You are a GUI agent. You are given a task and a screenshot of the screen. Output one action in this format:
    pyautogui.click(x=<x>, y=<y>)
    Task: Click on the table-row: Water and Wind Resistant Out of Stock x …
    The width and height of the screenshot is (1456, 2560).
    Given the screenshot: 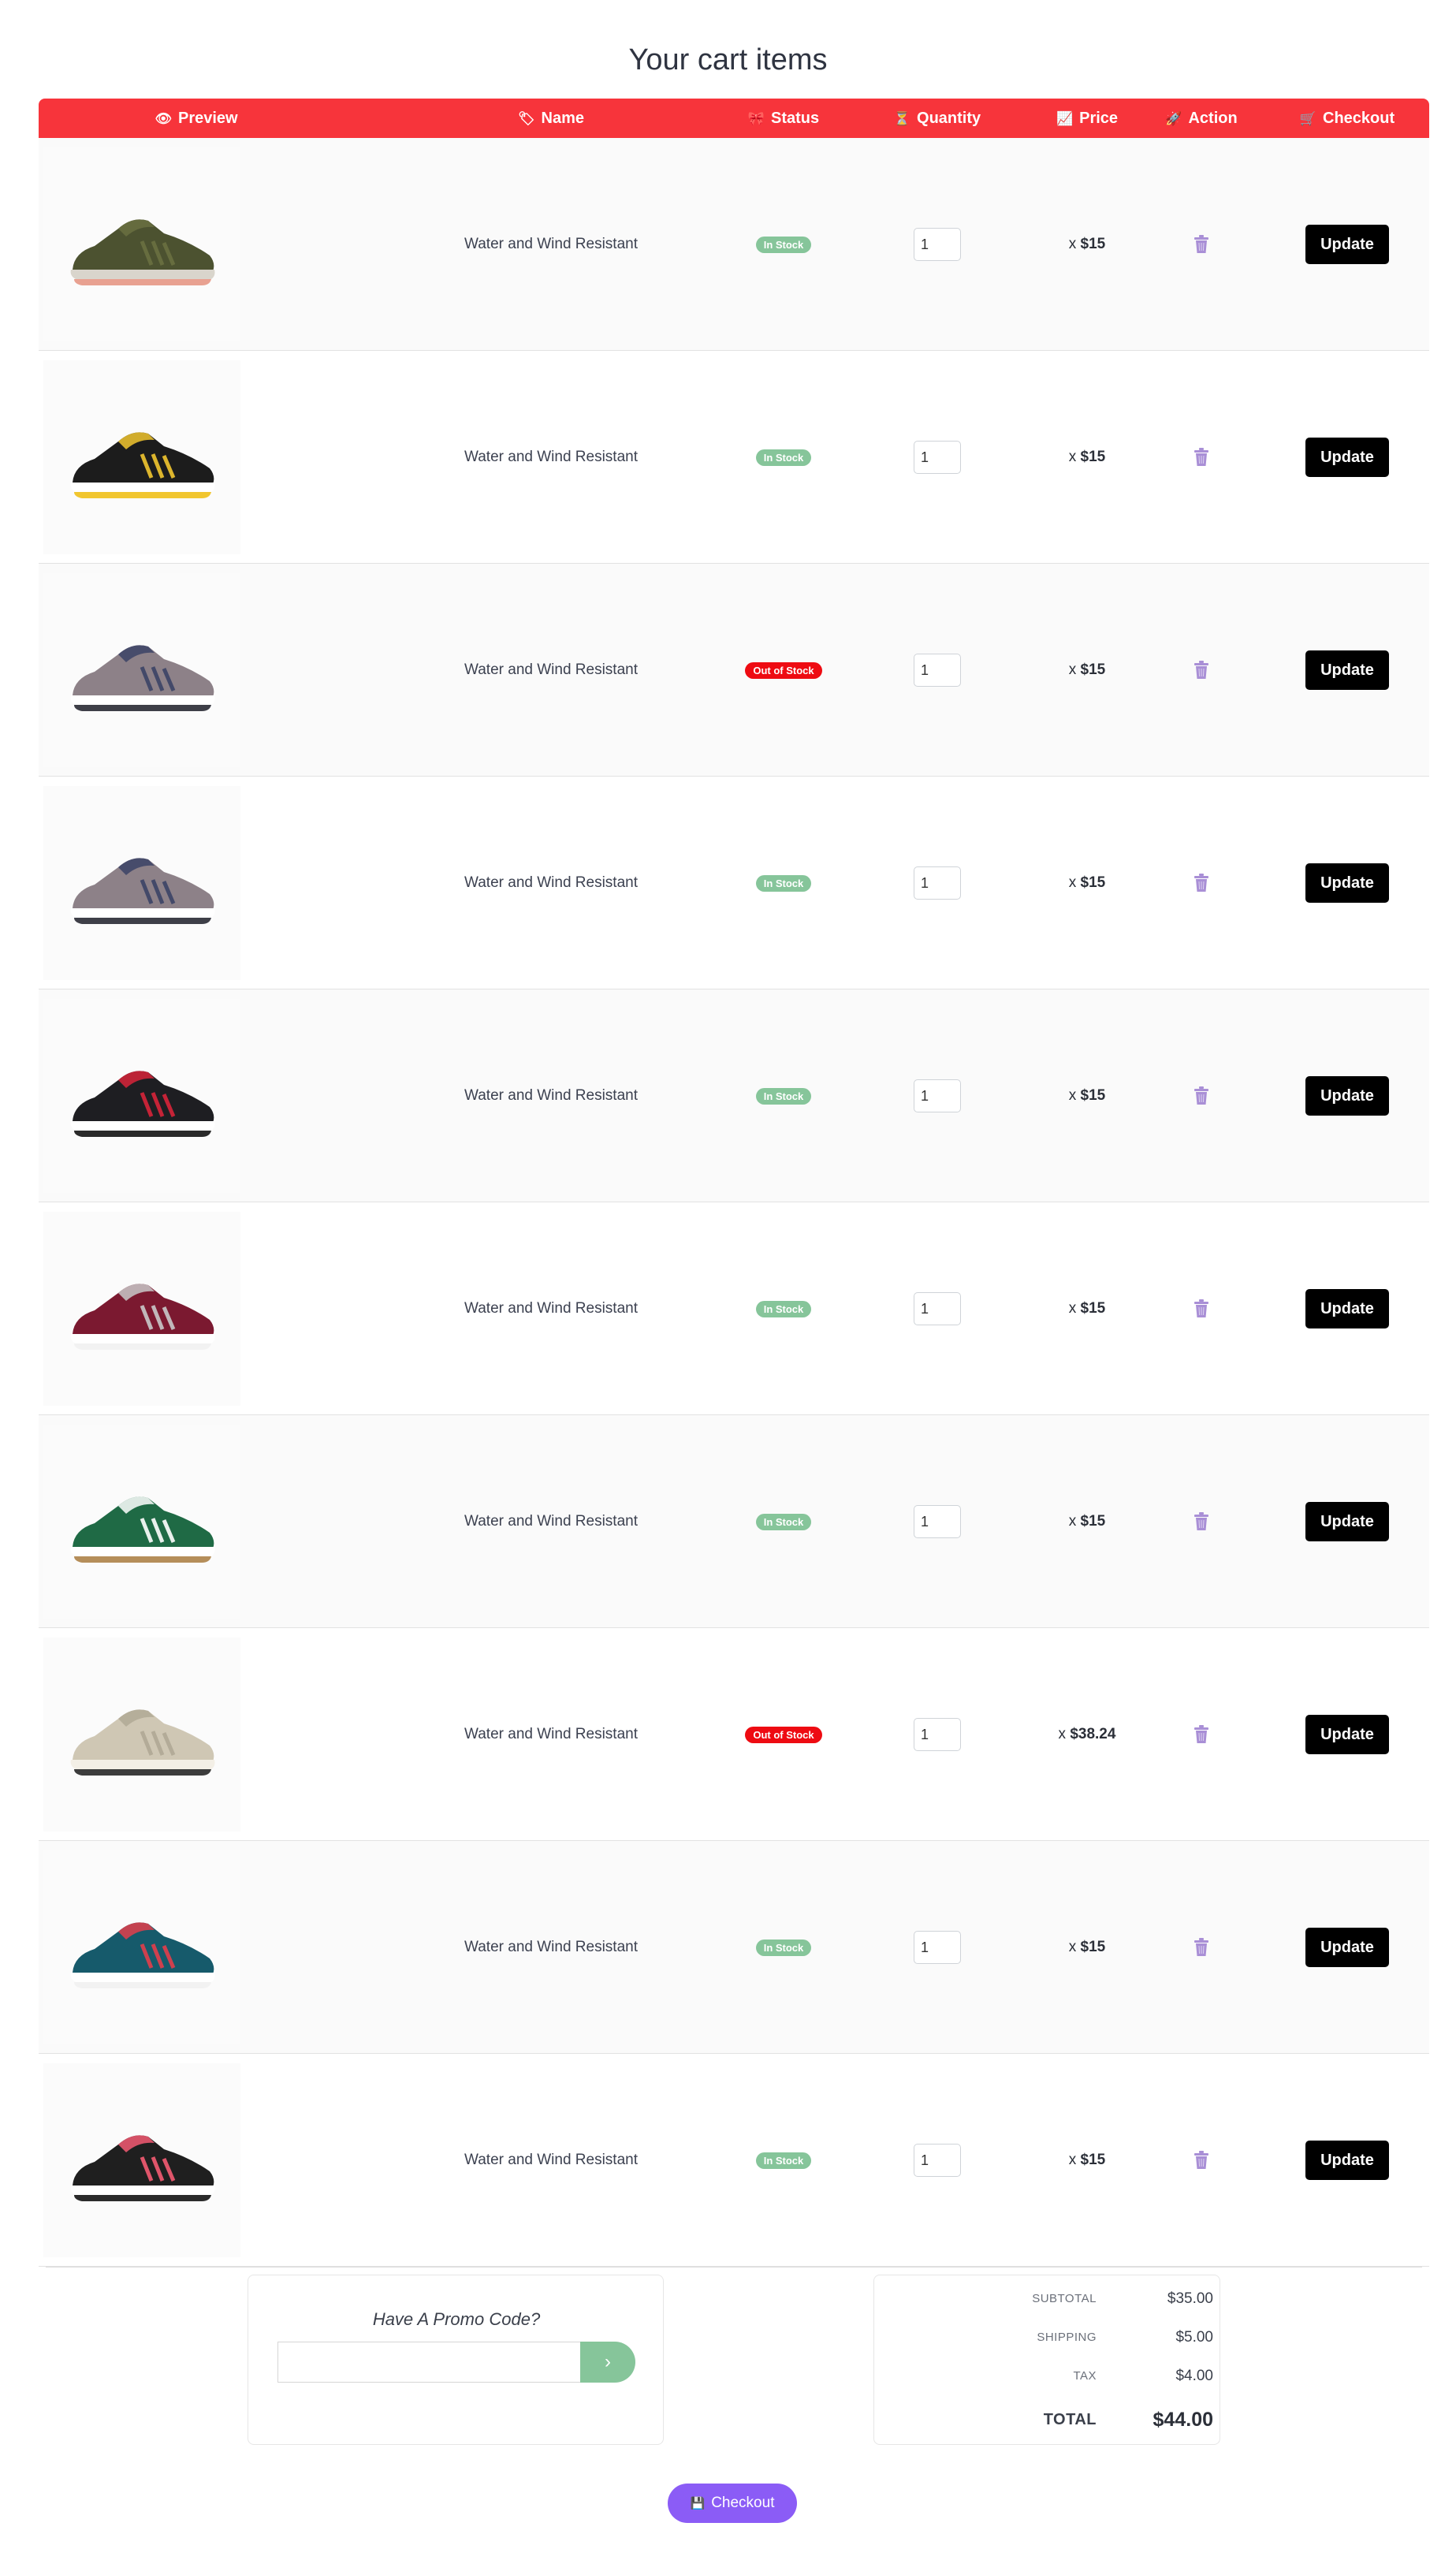 What is the action you would take?
    pyautogui.click(x=734, y=1734)
    